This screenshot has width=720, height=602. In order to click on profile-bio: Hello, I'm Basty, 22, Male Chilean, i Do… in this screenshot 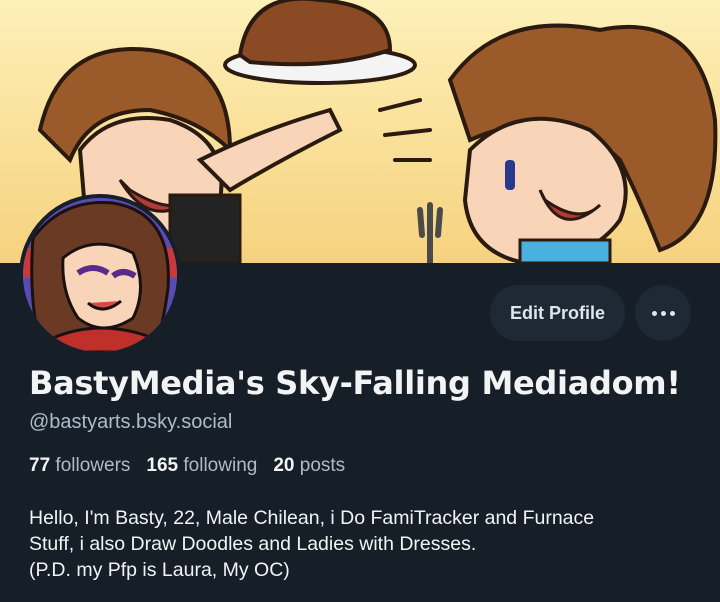, I will do `click(364, 544)`.